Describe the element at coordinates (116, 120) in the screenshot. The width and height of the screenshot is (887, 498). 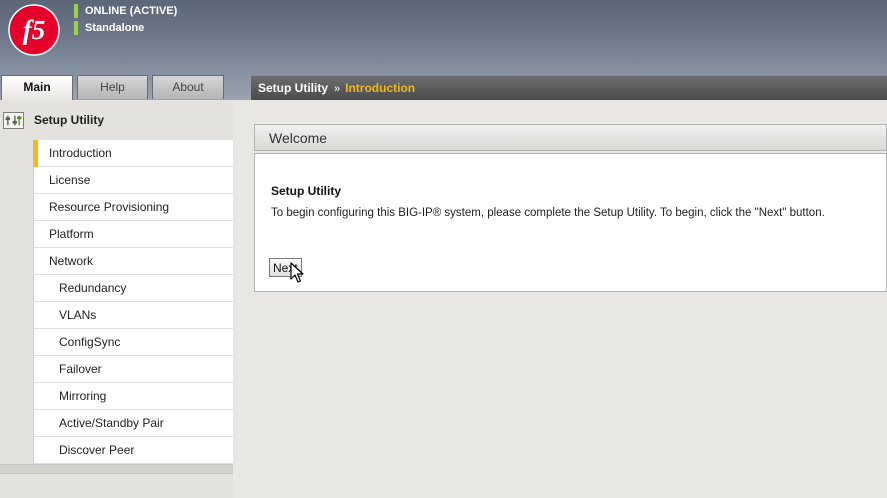
I see `sidebar-title: Setup Utility` at that location.